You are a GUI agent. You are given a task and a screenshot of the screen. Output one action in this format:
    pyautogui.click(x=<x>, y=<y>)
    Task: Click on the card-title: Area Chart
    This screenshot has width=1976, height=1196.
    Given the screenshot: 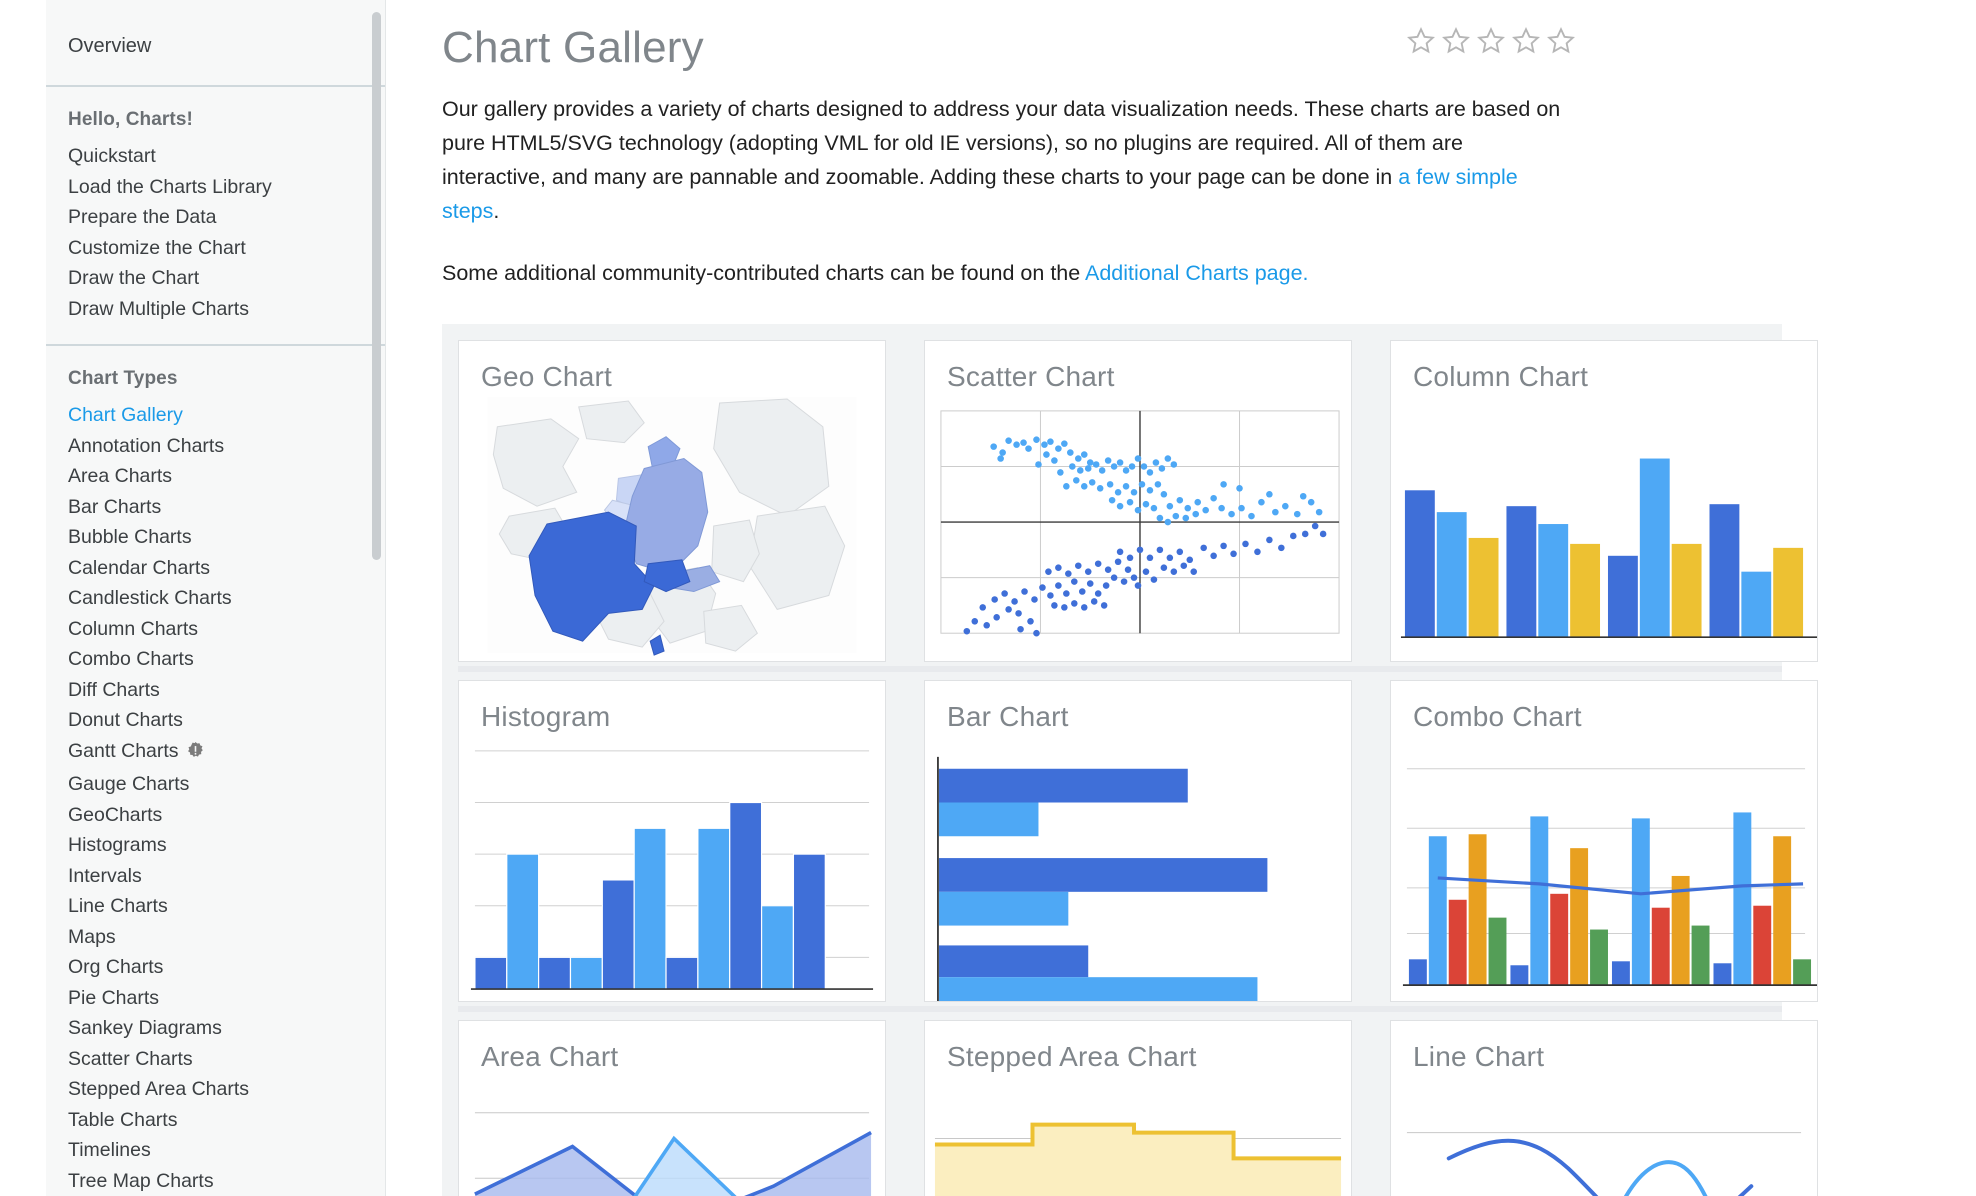 What is the action you would take?
    pyautogui.click(x=550, y=1056)
    